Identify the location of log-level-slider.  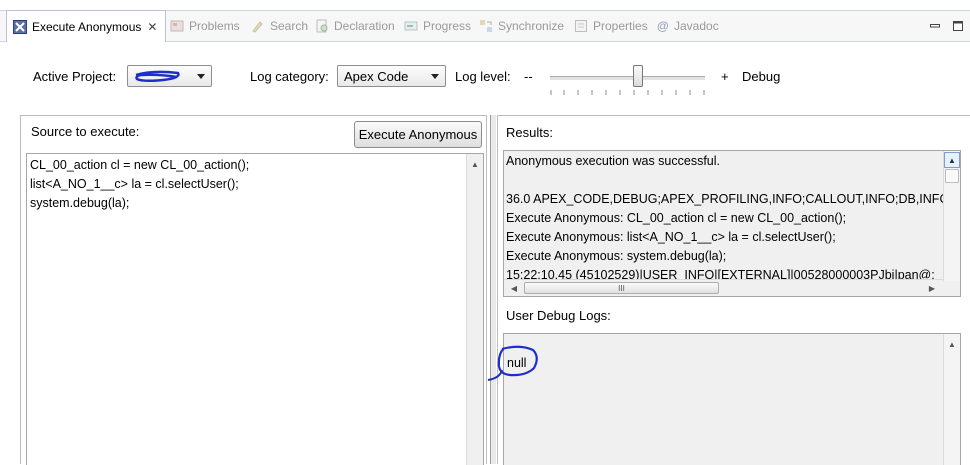
(627, 81).